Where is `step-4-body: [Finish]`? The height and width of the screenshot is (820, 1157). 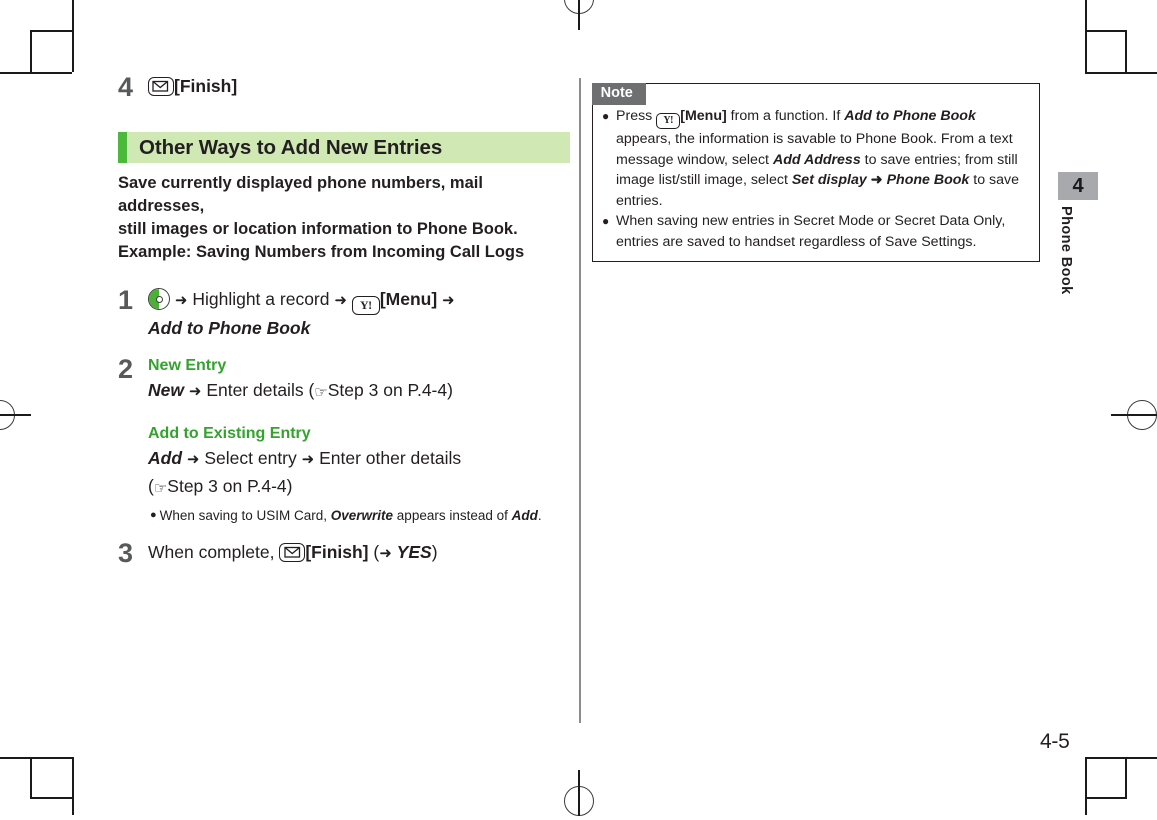 step-4-body: [Finish] is located at coordinates (359, 86).